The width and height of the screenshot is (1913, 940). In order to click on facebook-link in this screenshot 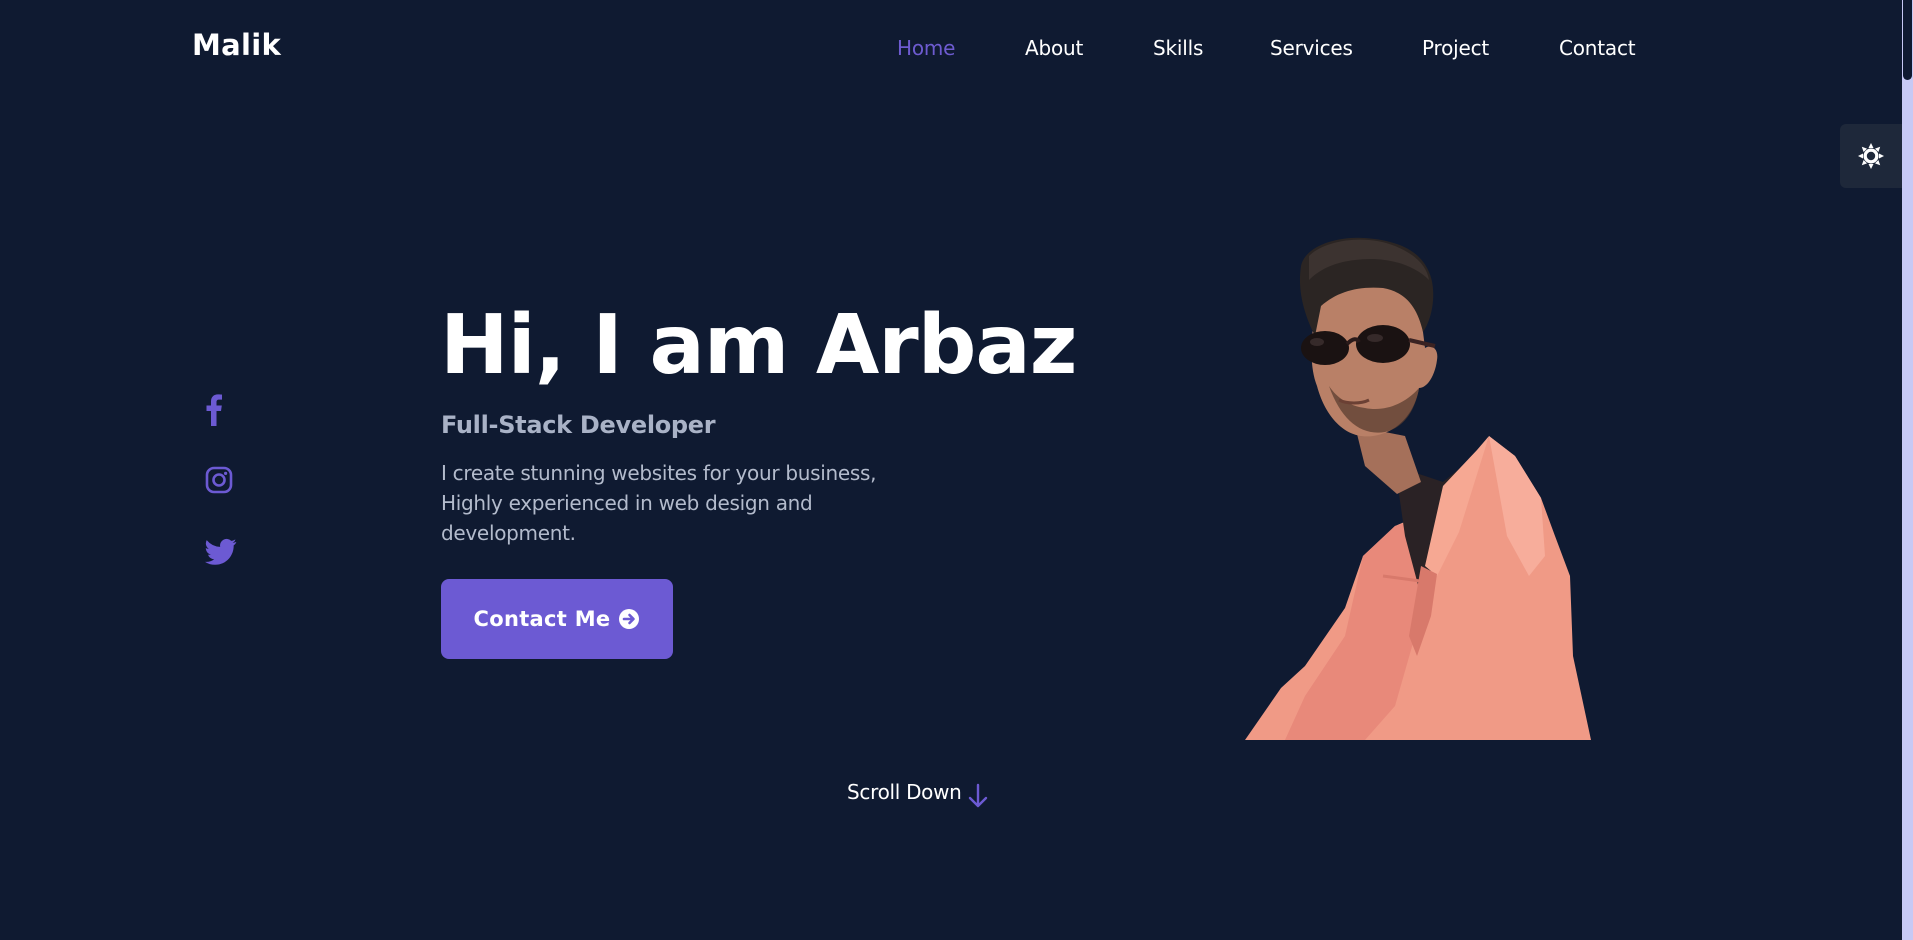, I will do `click(216, 409)`.